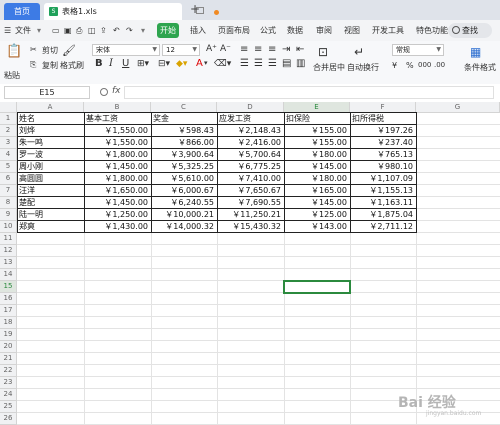 Image resolution: width=500 pixels, height=425 pixels. I want to click on row-header-10: 10, so click(8, 227).